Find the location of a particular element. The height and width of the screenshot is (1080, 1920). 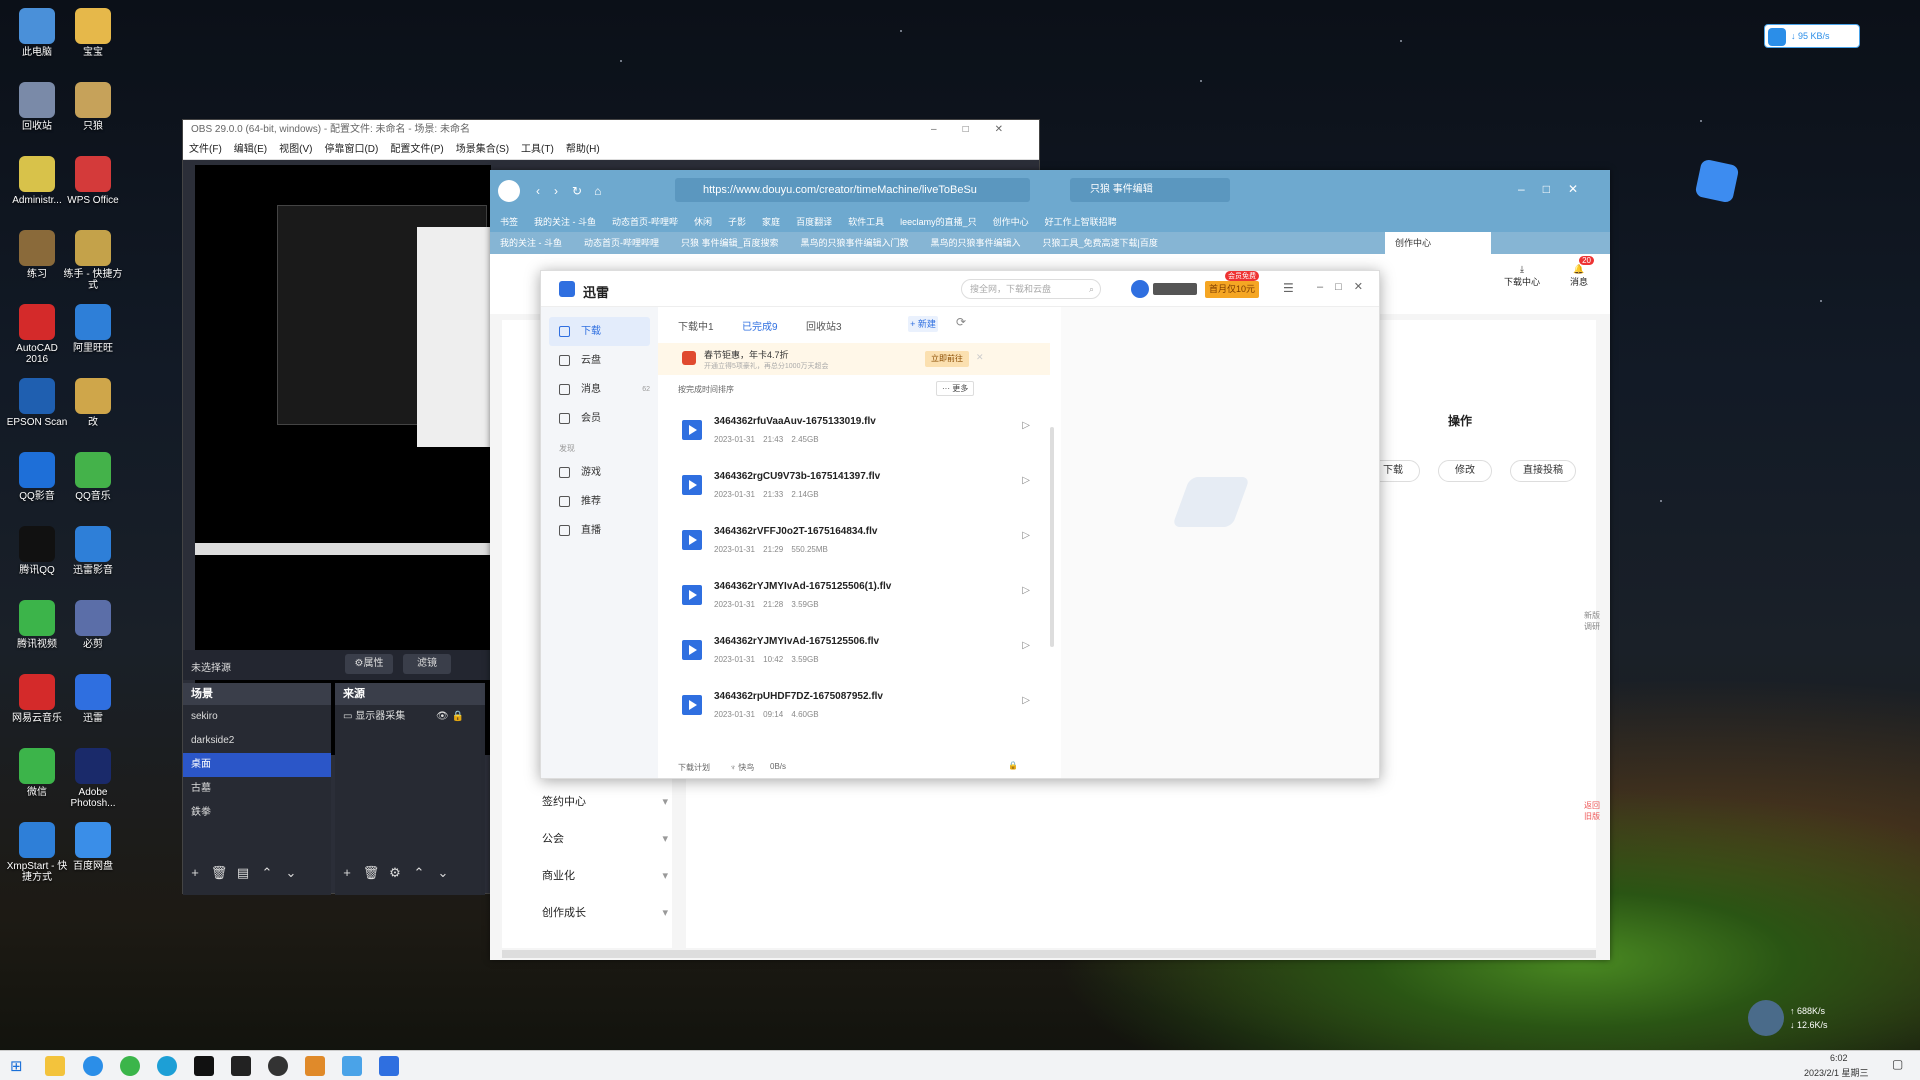

bookmark-item: 好工作上智联招聘 is located at coordinates (1081, 222).